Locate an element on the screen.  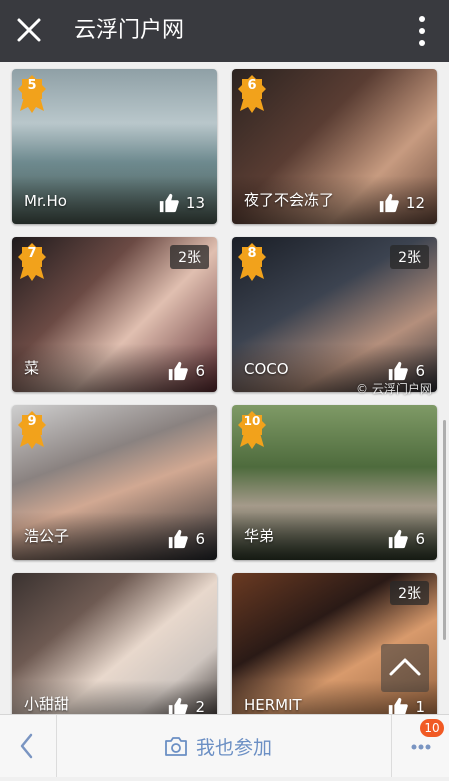
join-label: 我也参加 is located at coordinates (234, 747).